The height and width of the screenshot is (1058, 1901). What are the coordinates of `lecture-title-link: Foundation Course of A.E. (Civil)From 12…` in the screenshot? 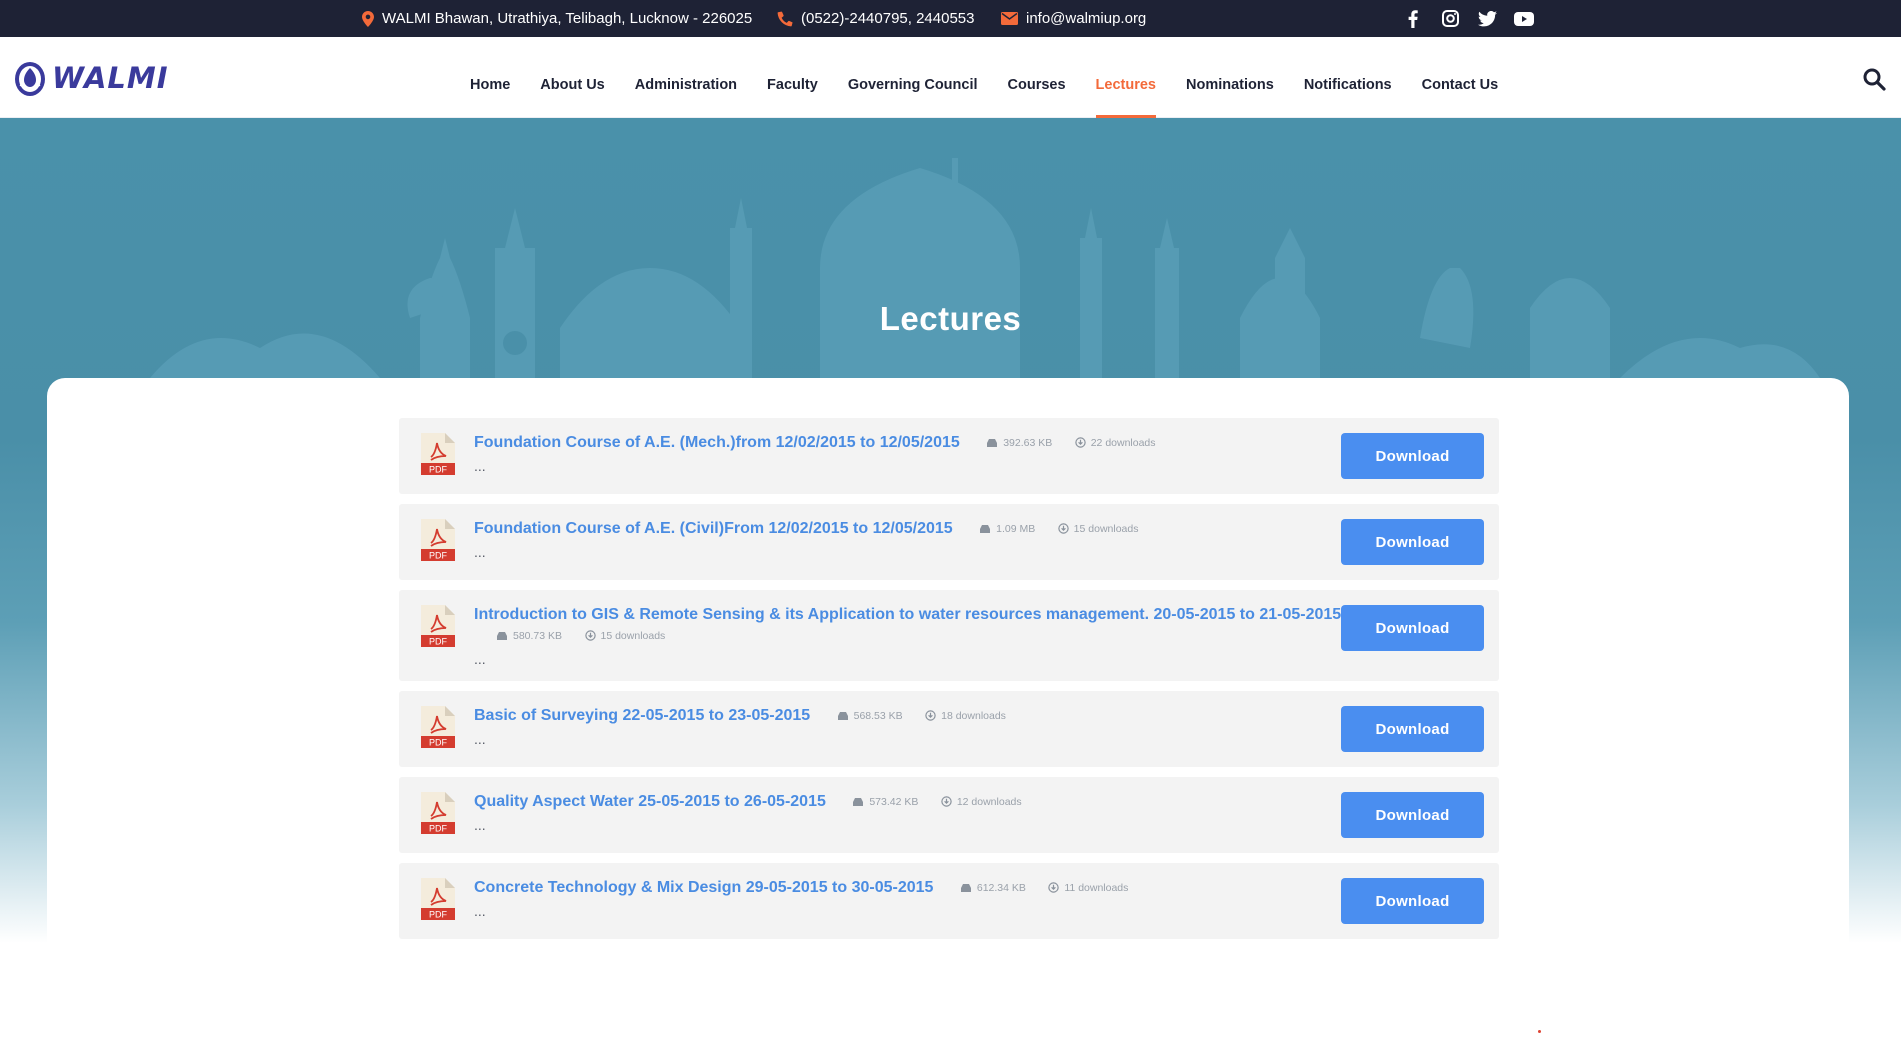 It's located at (713, 528).